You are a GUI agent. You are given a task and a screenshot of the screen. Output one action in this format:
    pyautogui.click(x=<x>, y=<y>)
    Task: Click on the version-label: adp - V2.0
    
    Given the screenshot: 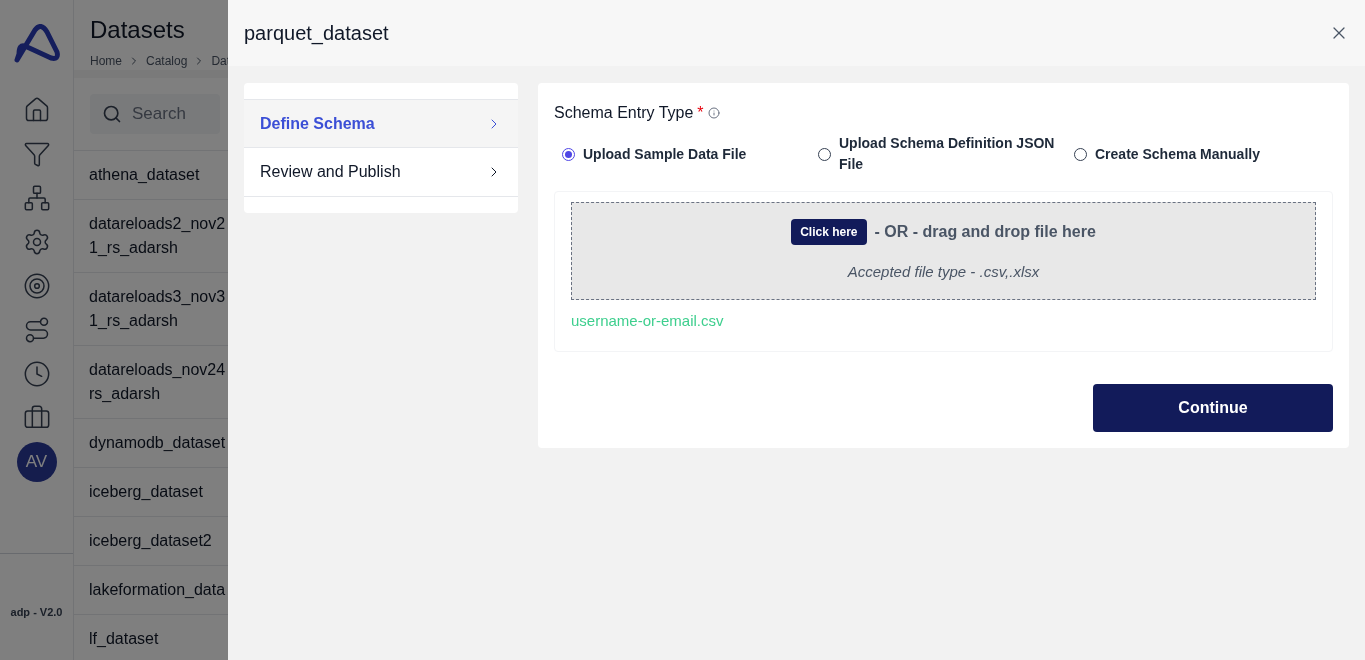 What is the action you would take?
    pyautogui.click(x=36, y=612)
    